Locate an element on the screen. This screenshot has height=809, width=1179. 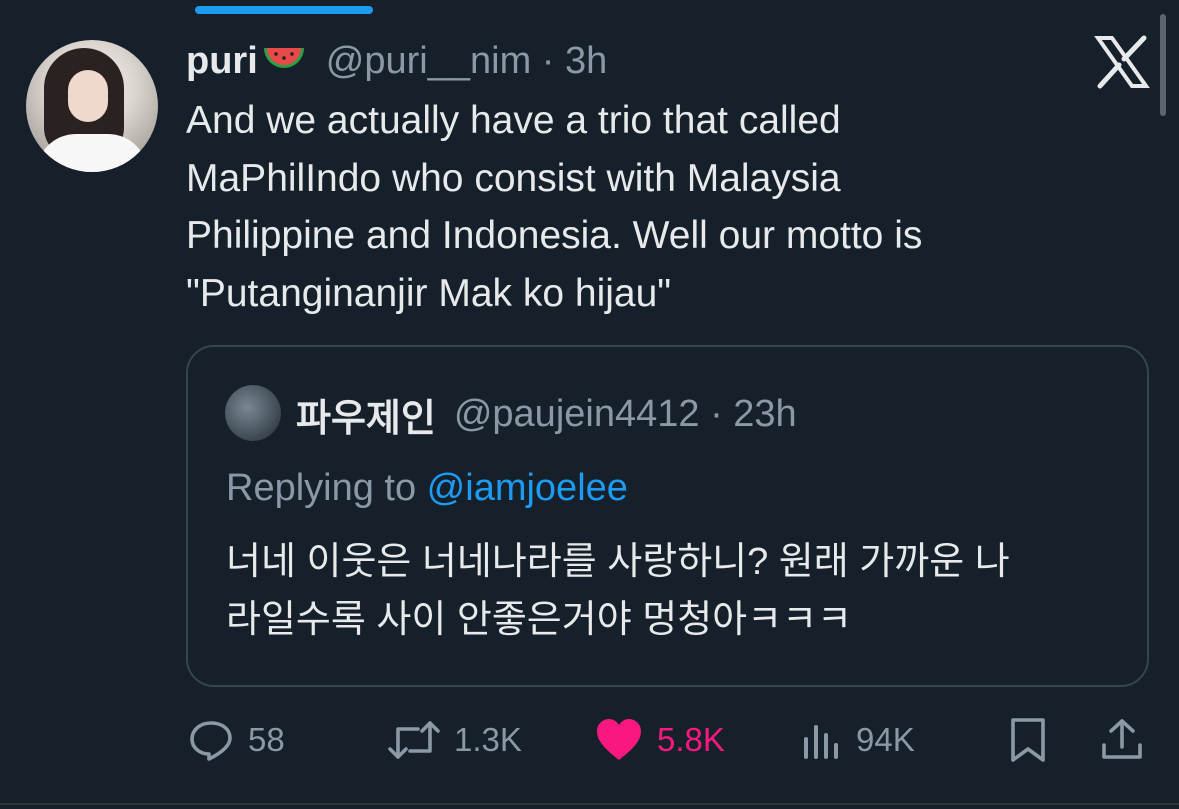
like-count: 5.8K is located at coordinates (691, 739).